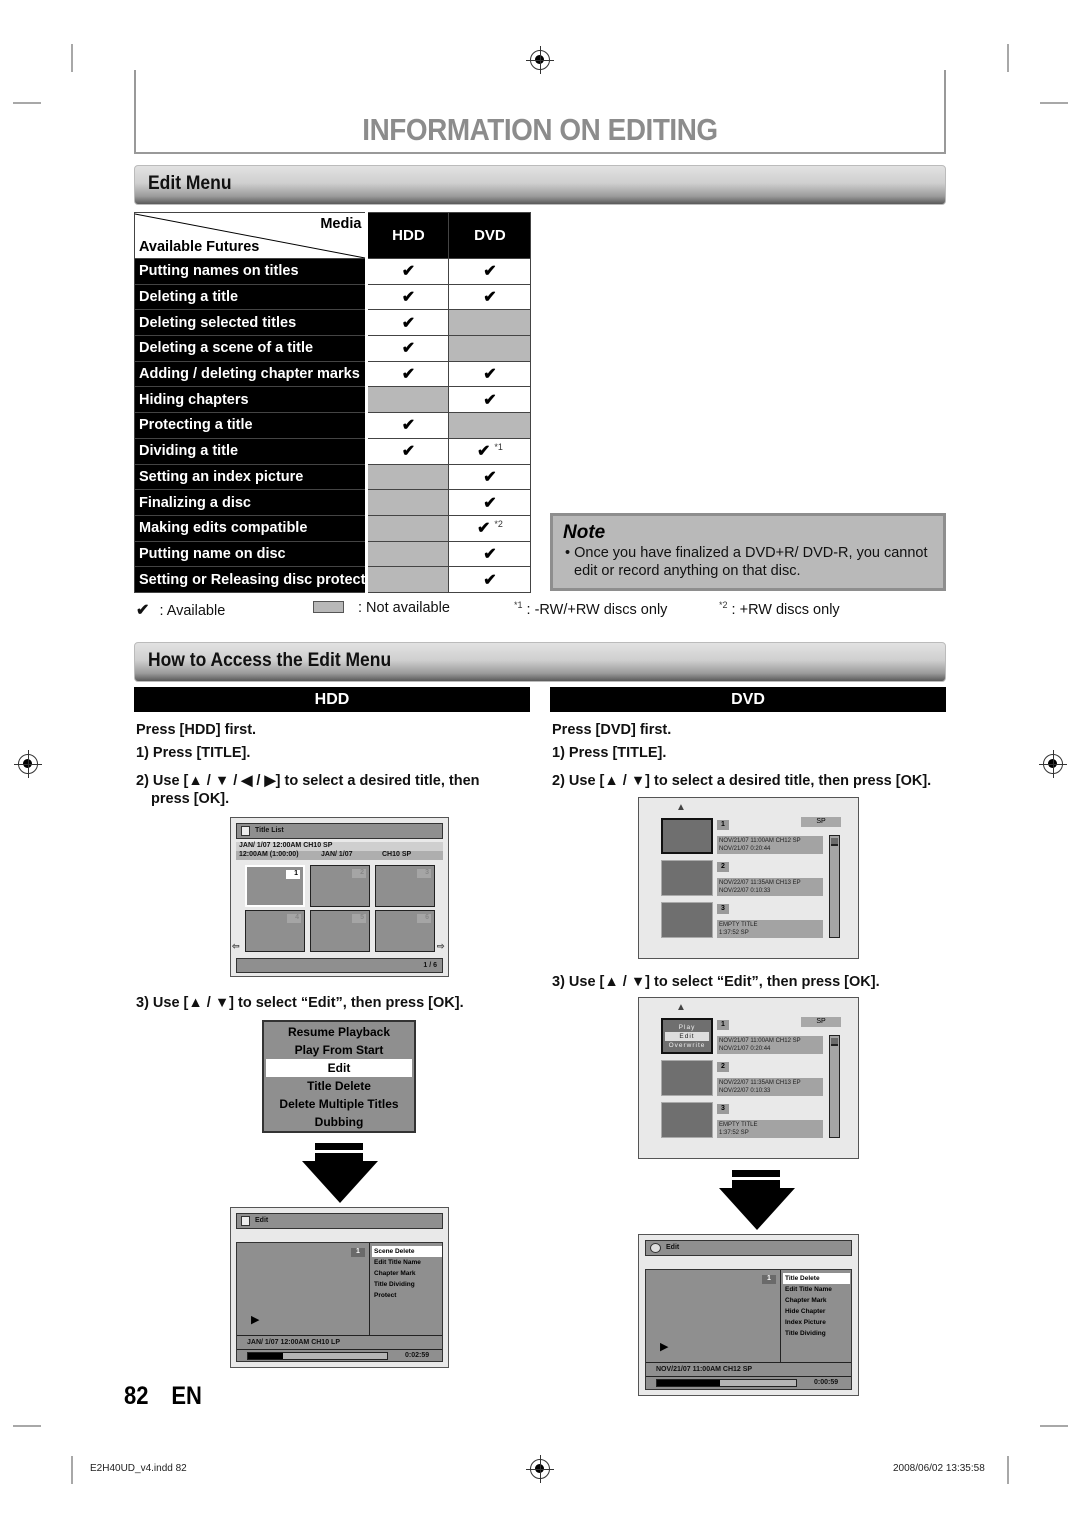  I want to click on registration-mark-icon, so click(540, 1469).